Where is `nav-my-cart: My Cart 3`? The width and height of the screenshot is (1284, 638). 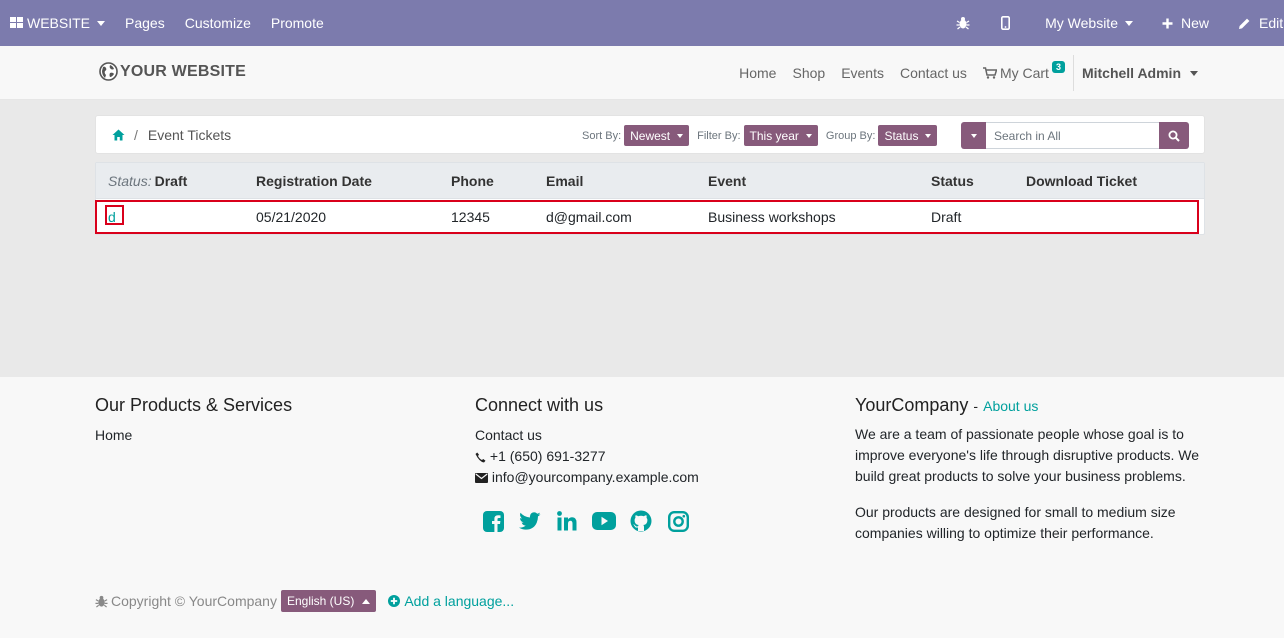 nav-my-cart: My Cart 3 is located at coordinates (1023, 71).